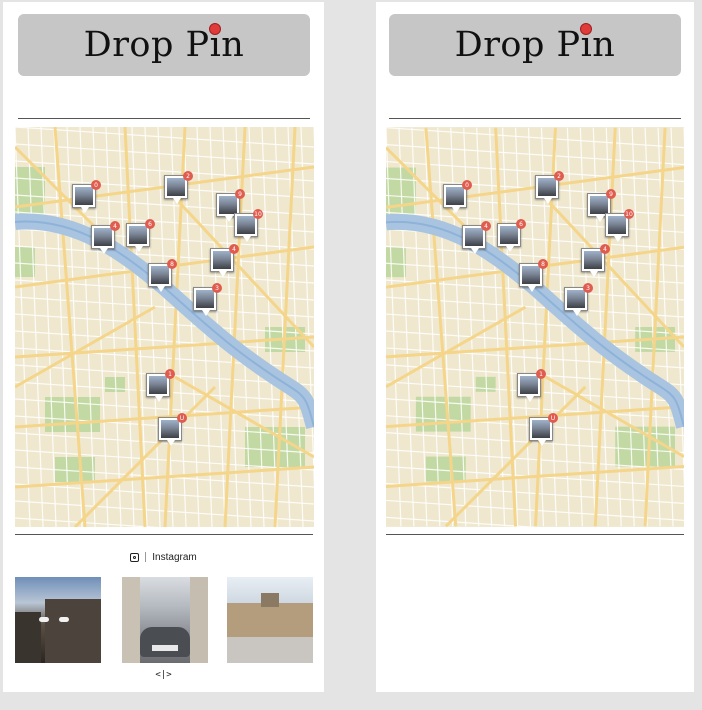 This screenshot has width=702, height=710. What do you see at coordinates (163, 675) in the screenshot?
I see `gallery-pager: <|>` at bounding box center [163, 675].